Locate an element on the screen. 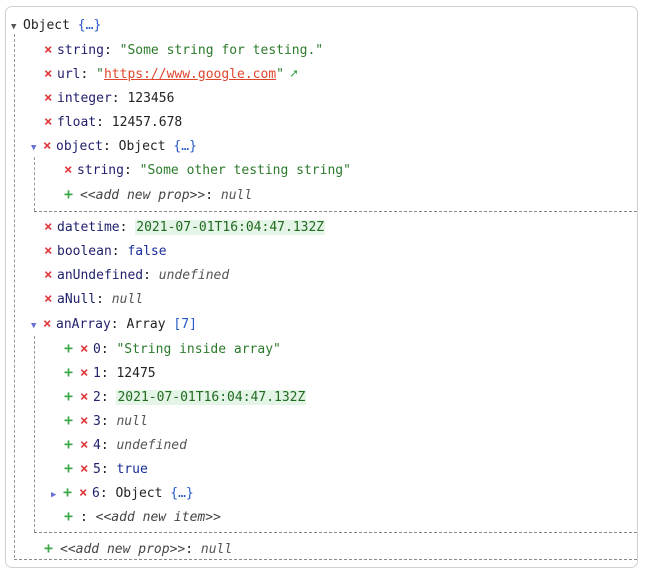 The height and width of the screenshot is (574, 646). array-value: "String inside array" is located at coordinates (198, 349).